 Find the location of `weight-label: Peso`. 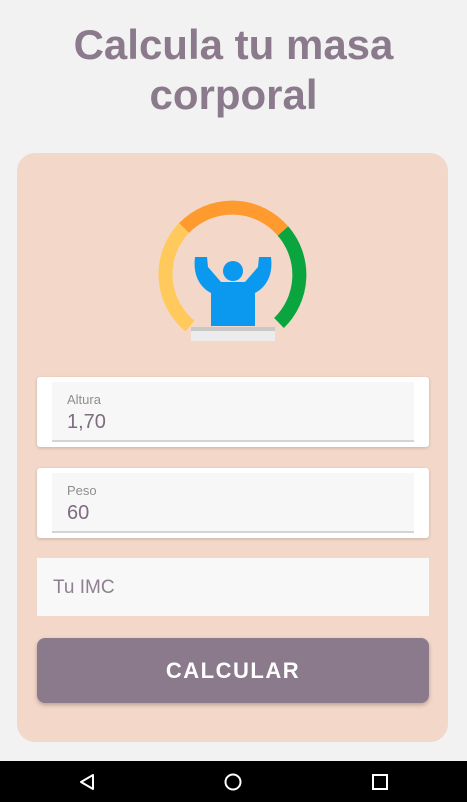

weight-label: Peso is located at coordinates (82, 490).